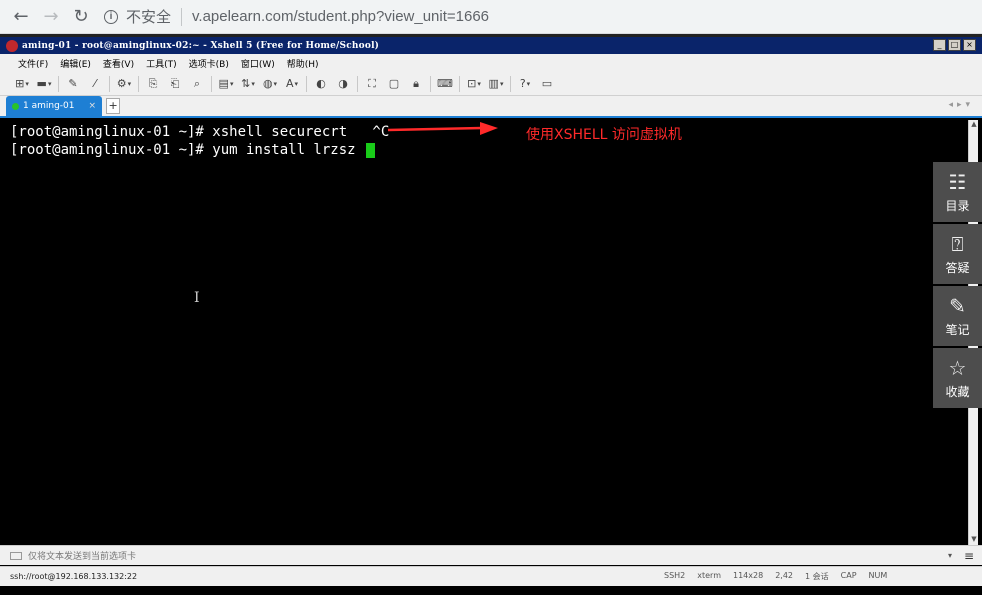  Describe the element at coordinates (491, 107) in the screenshot. I see `tab-bar: 1 aming-01 × + ◂▸▾` at that location.